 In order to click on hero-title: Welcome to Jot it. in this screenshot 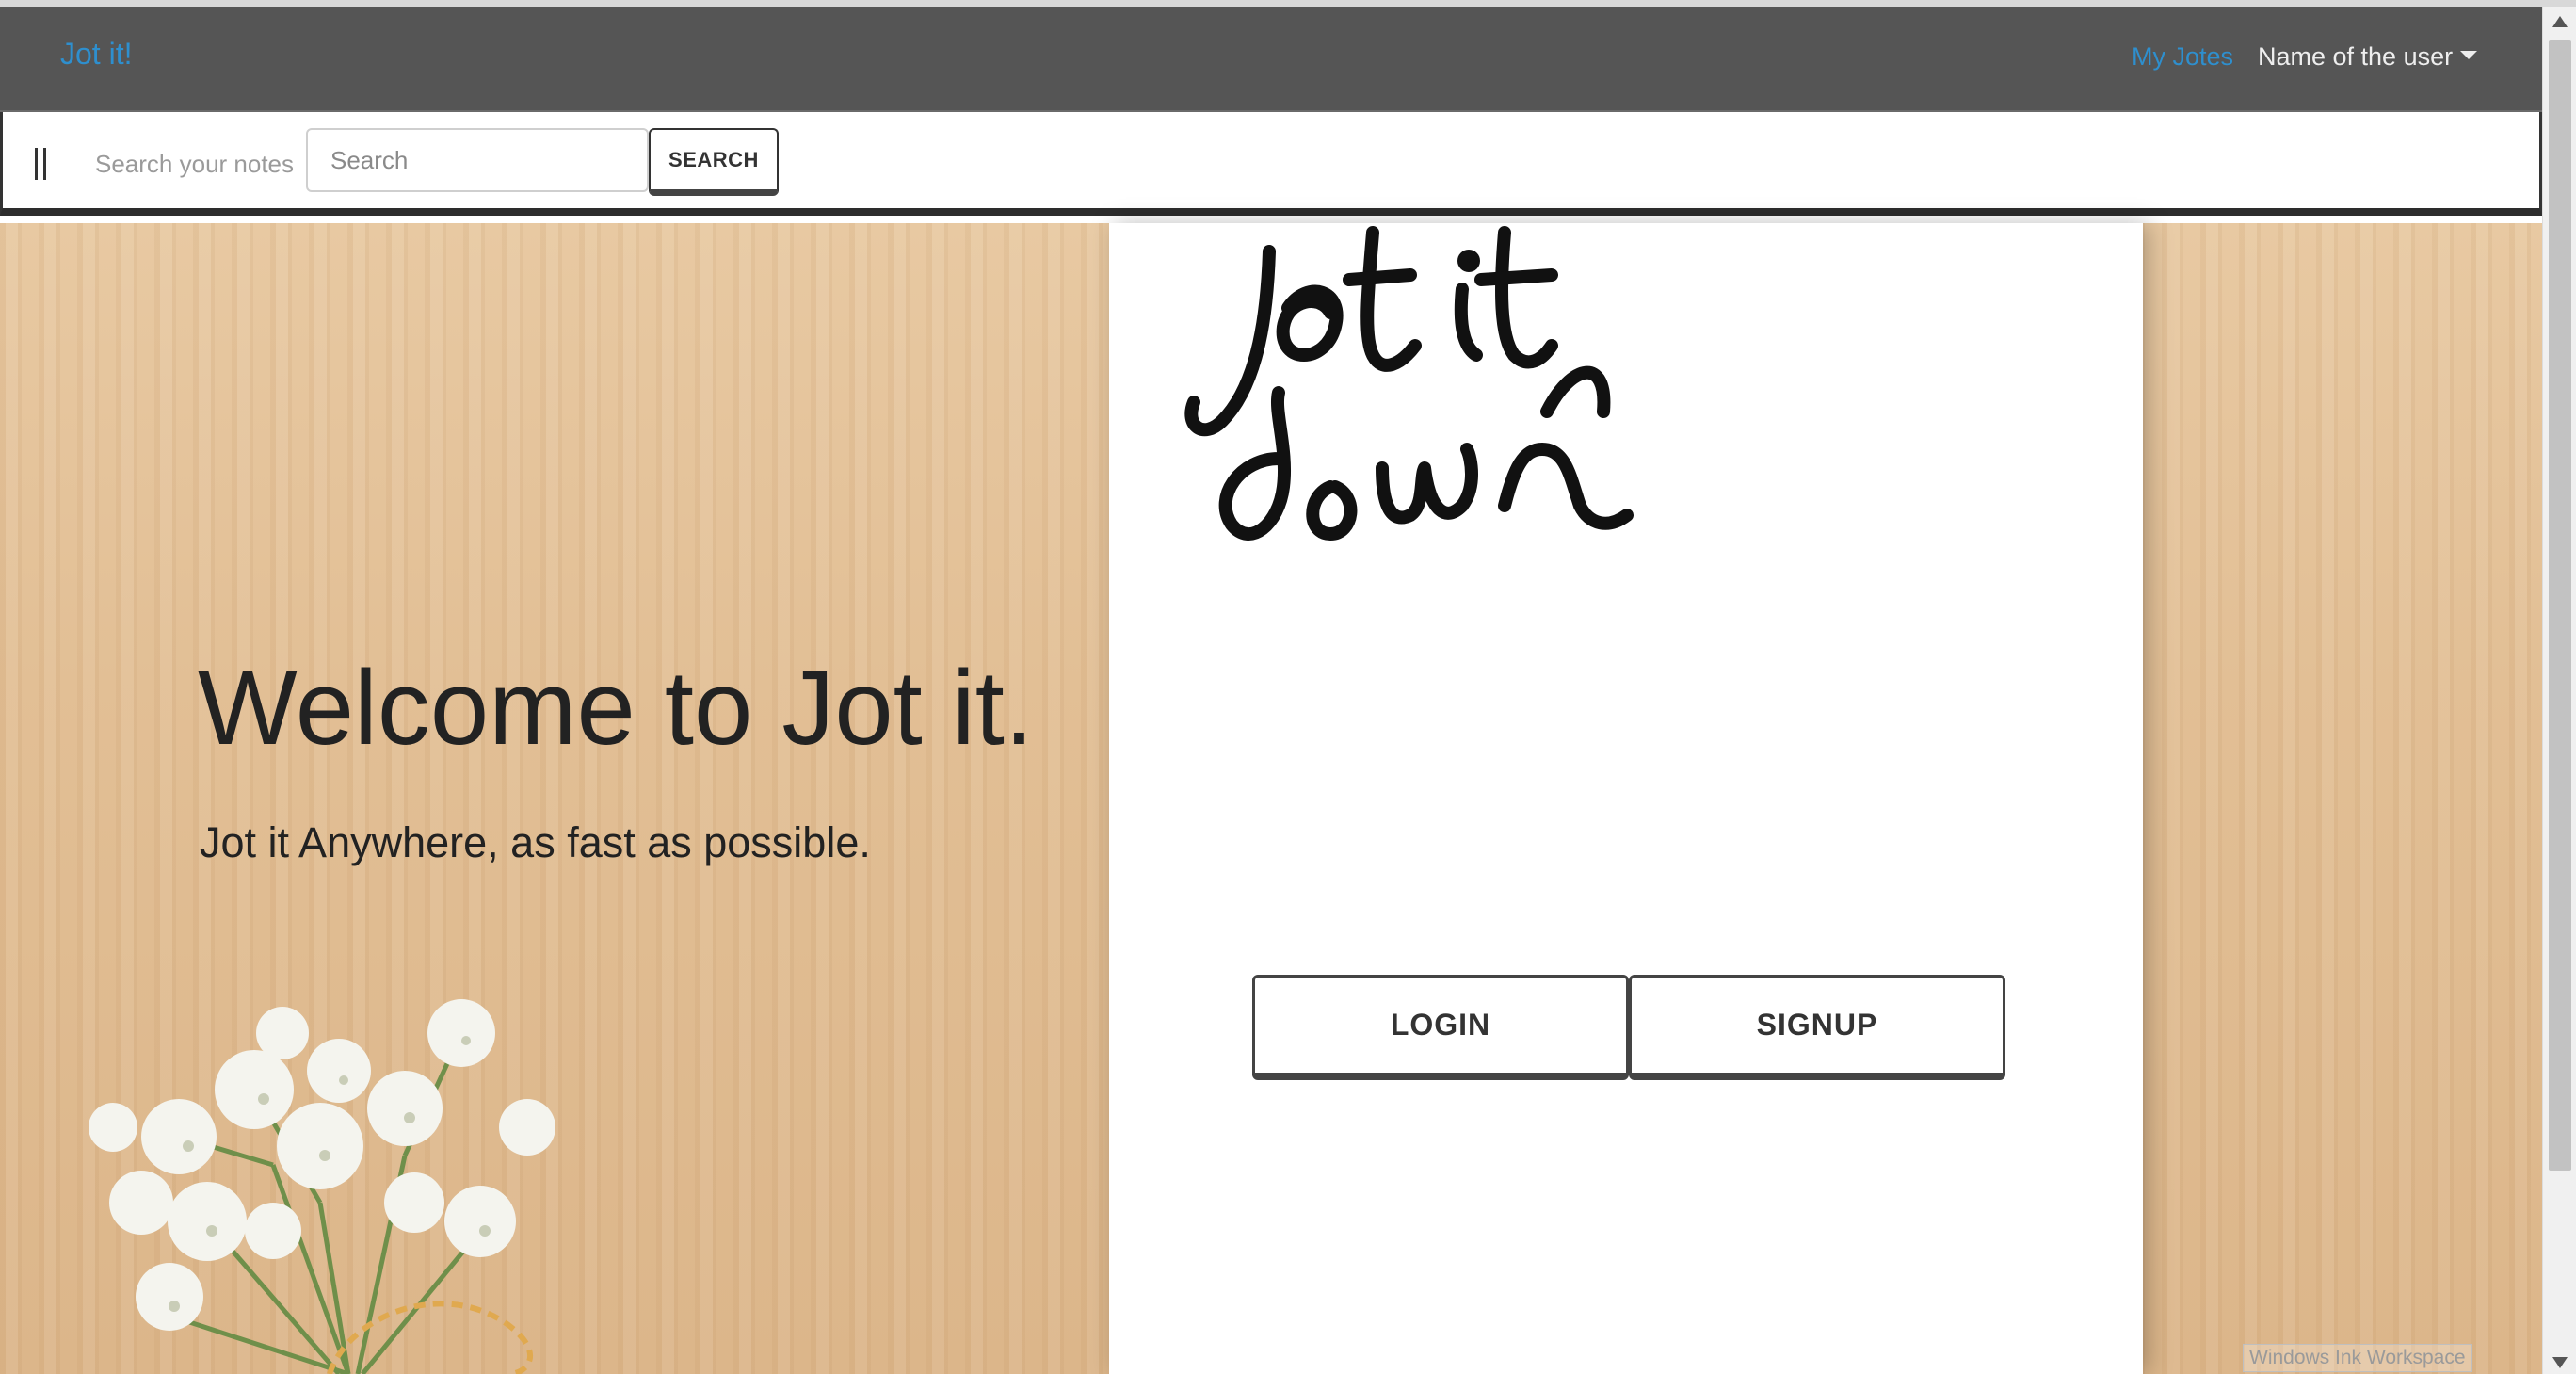, I will do `click(616, 708)`.